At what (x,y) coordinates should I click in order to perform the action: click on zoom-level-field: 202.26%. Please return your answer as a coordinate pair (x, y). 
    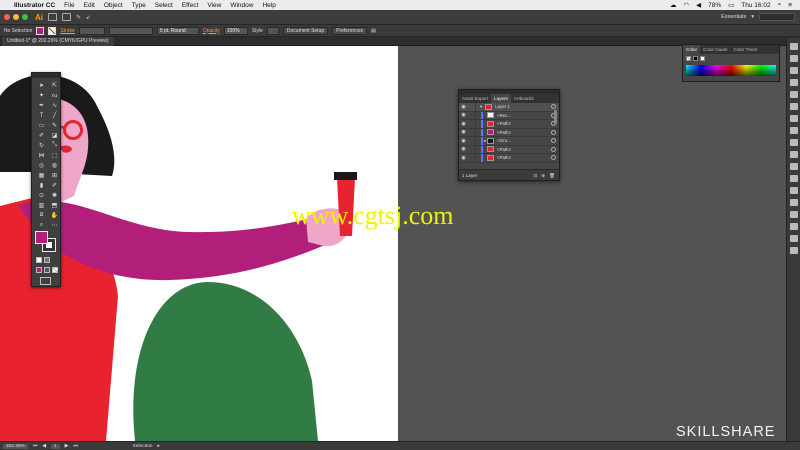
    Looking at the image, I should click on (15, 446).